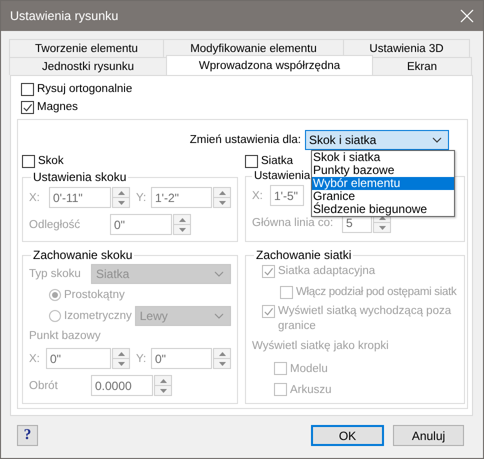 The height and width of the screenshot is (459, 484). Describe the element at coordinates (98, 316) in the screenshot. I see `radio-label: Izometryczny` at that location.